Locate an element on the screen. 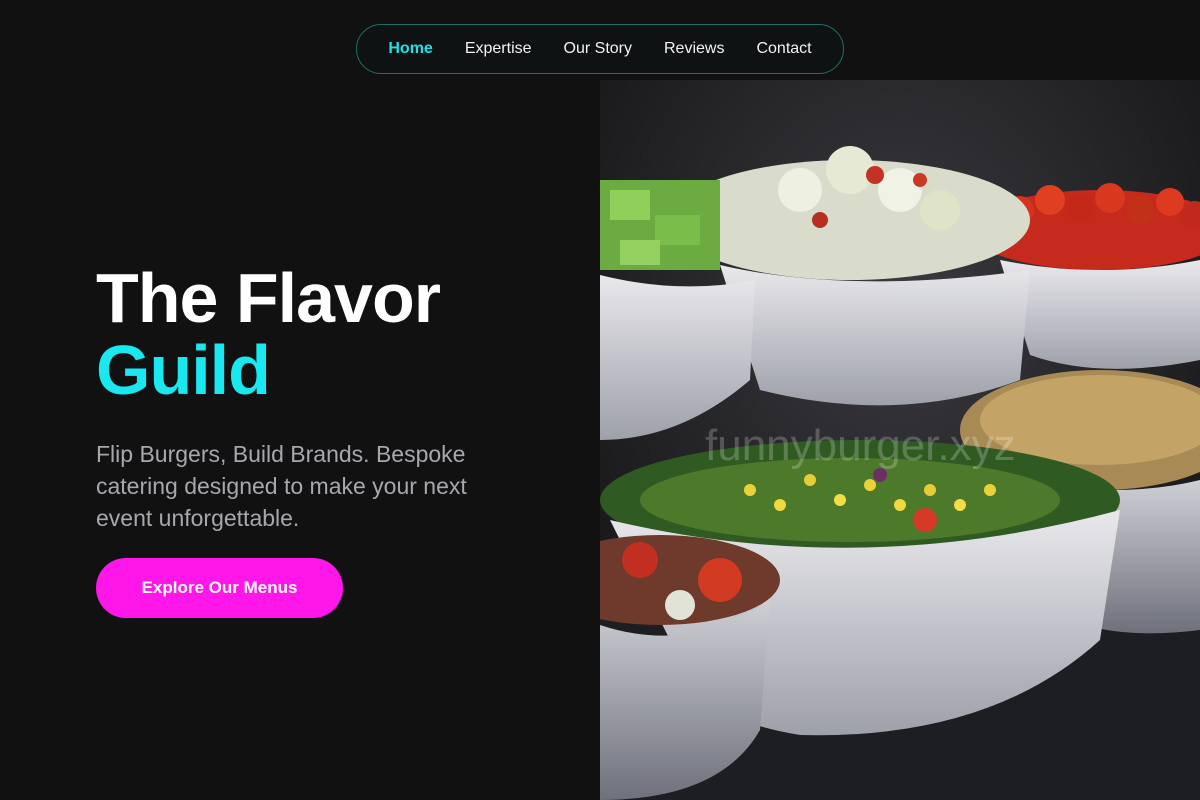 This screenshot has width=1200, height=800. hero-title-accent: Guild is located at coordinates (183, 370).